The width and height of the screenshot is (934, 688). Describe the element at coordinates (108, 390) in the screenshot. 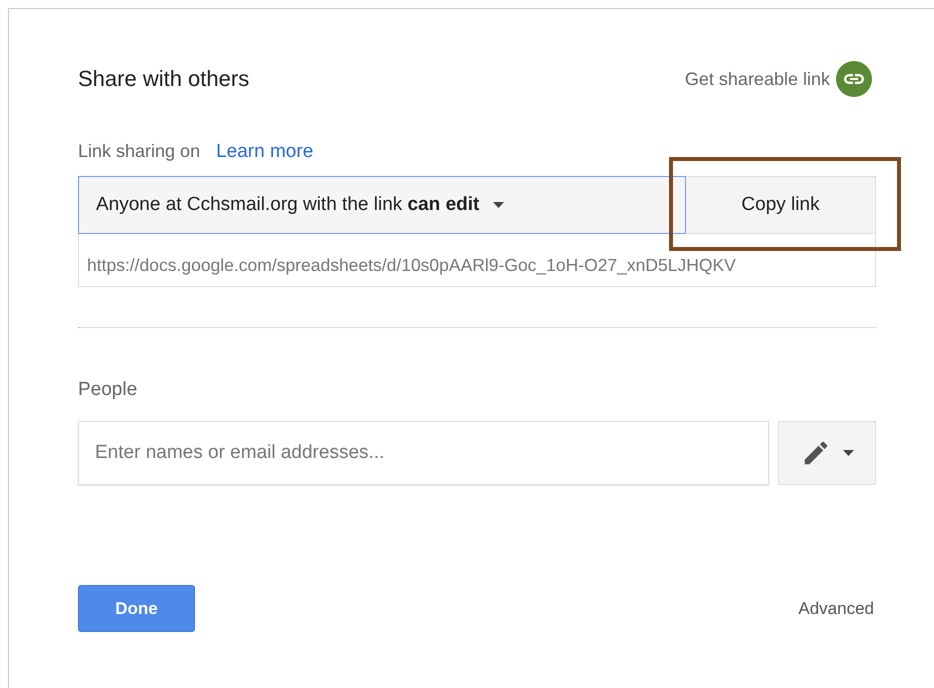

I see `people-label: People` at that location.